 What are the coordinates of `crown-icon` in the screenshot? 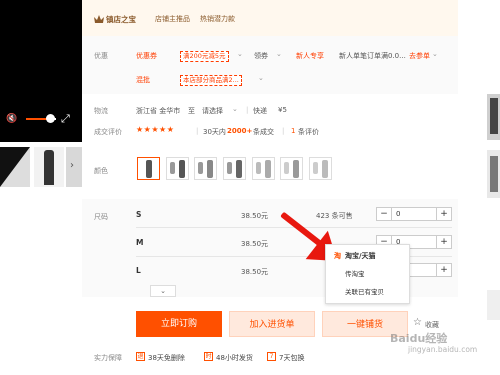 It's located at (99, 19).